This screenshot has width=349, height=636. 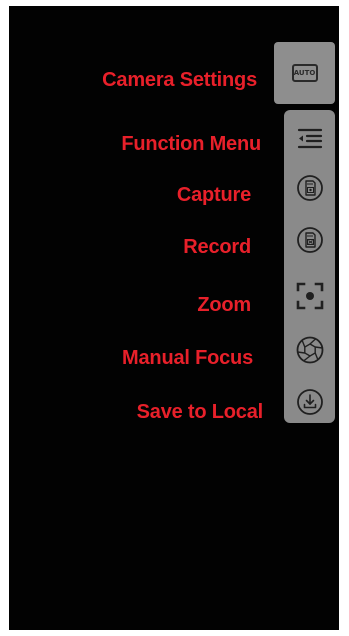 I want to click on function-menu-button, so click(x=309, y=138).